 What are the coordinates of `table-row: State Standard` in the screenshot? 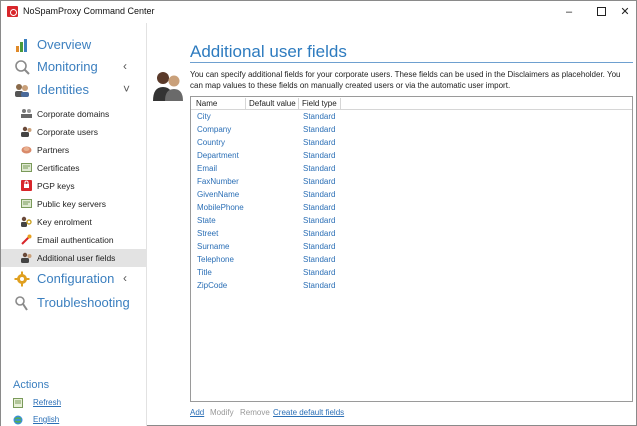 It's located at (411, 221).